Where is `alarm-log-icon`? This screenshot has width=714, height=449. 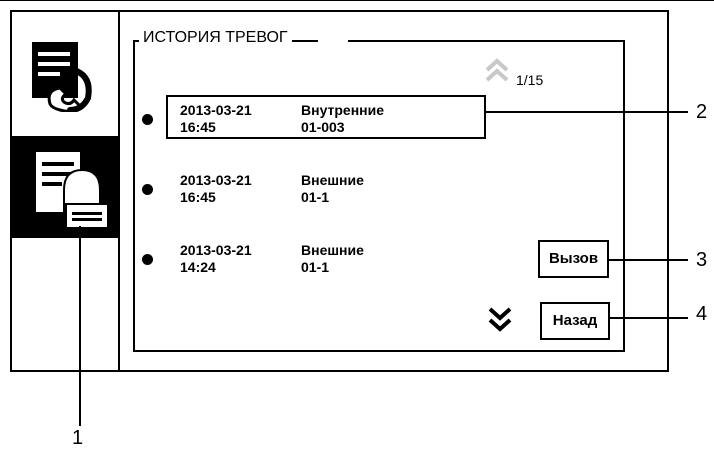
alarm-log-icon is located at coordinates (72, 190).